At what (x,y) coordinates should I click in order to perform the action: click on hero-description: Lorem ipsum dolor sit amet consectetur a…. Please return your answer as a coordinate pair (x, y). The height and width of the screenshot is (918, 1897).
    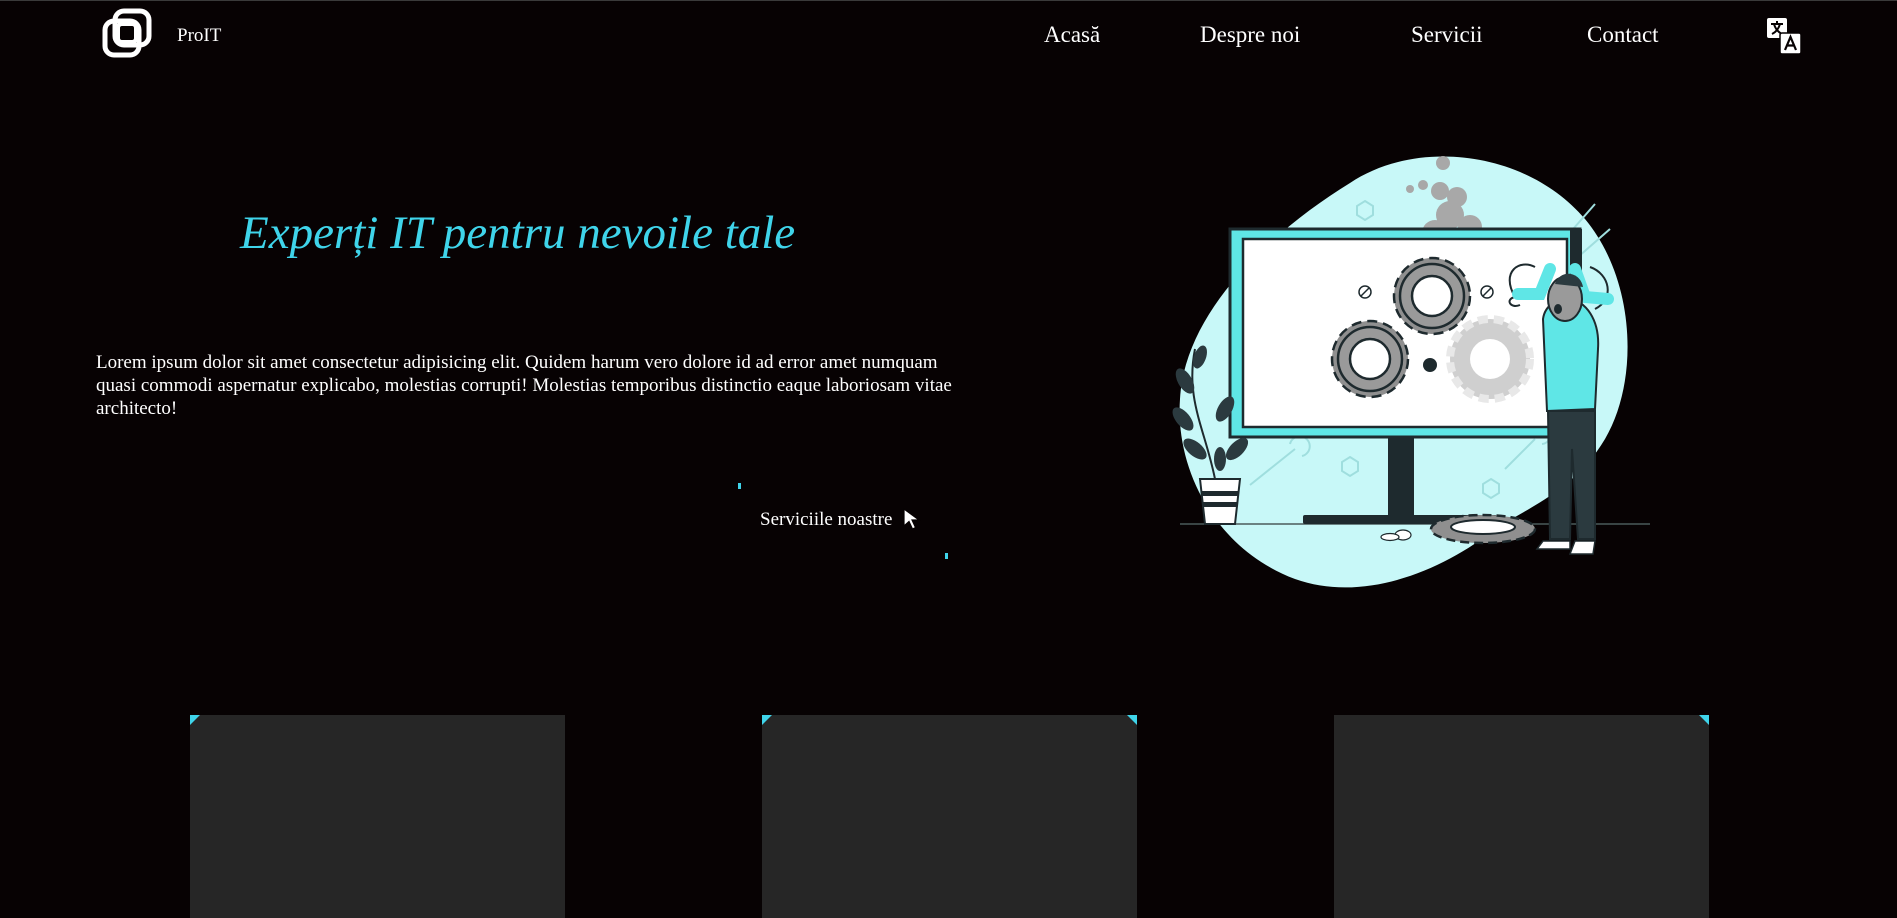
    Looking at the image, I should click on (524, 385).